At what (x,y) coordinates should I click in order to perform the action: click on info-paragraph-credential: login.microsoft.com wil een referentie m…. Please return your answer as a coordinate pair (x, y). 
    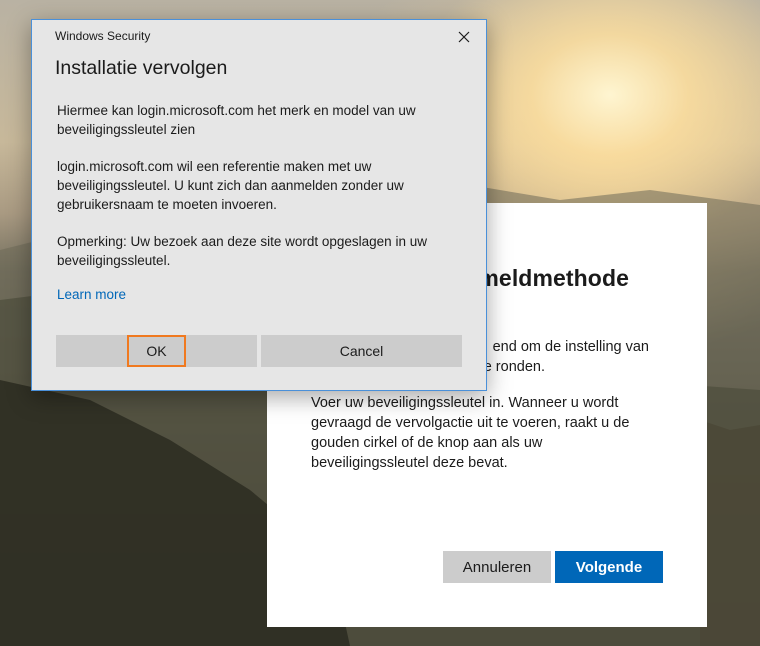
    Looking at the image, I should click on (230, 185).